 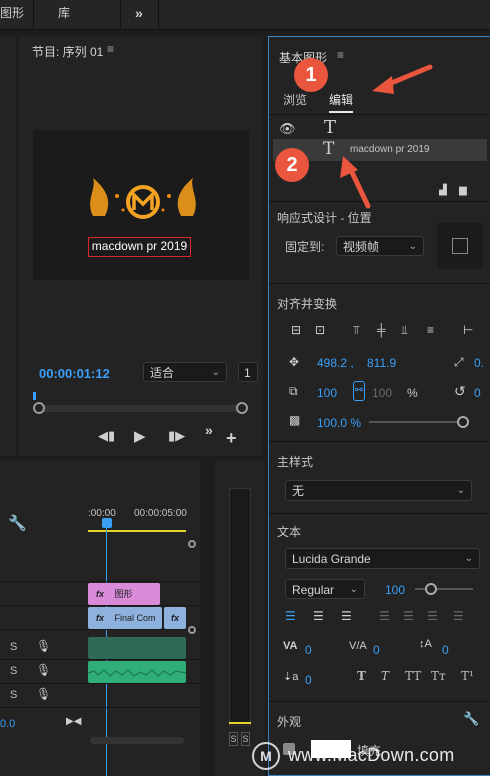 I want to click on watermark: M www.MacDown.com, so click(x=371, y=757).